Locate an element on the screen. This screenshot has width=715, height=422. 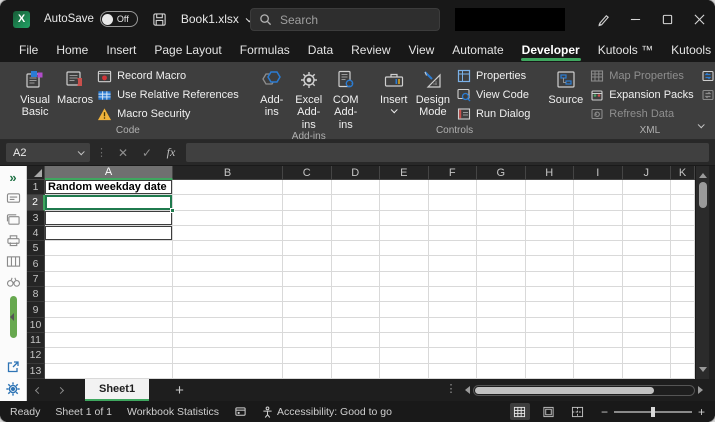
tab-kutools: Kutools ™ is located at coordinates (625, 50).